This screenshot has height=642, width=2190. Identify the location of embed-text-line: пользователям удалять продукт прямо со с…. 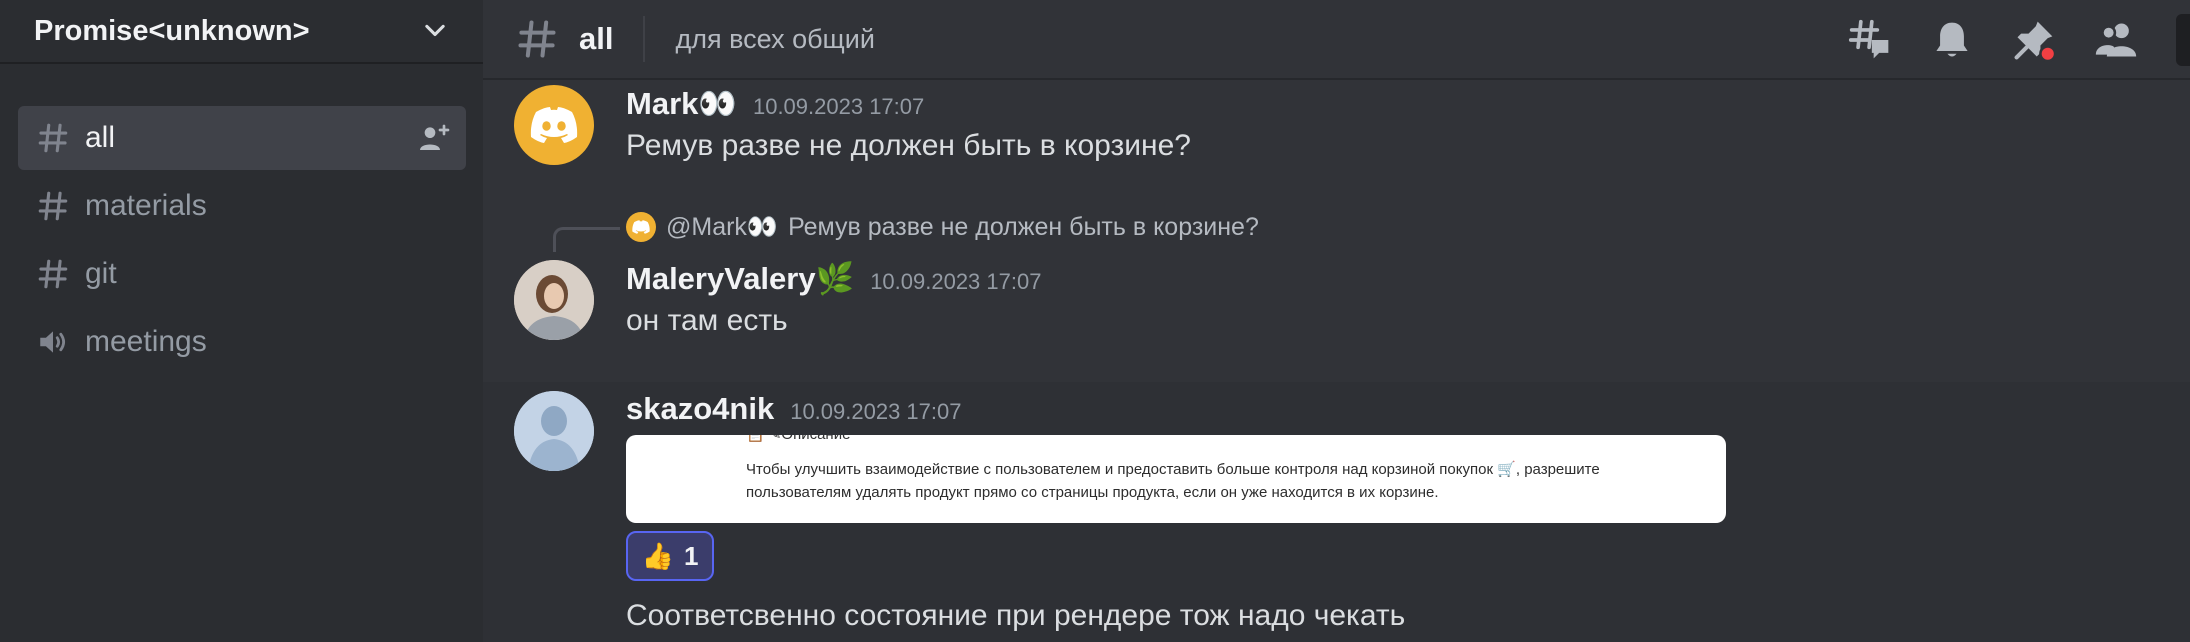
(1092, 492).